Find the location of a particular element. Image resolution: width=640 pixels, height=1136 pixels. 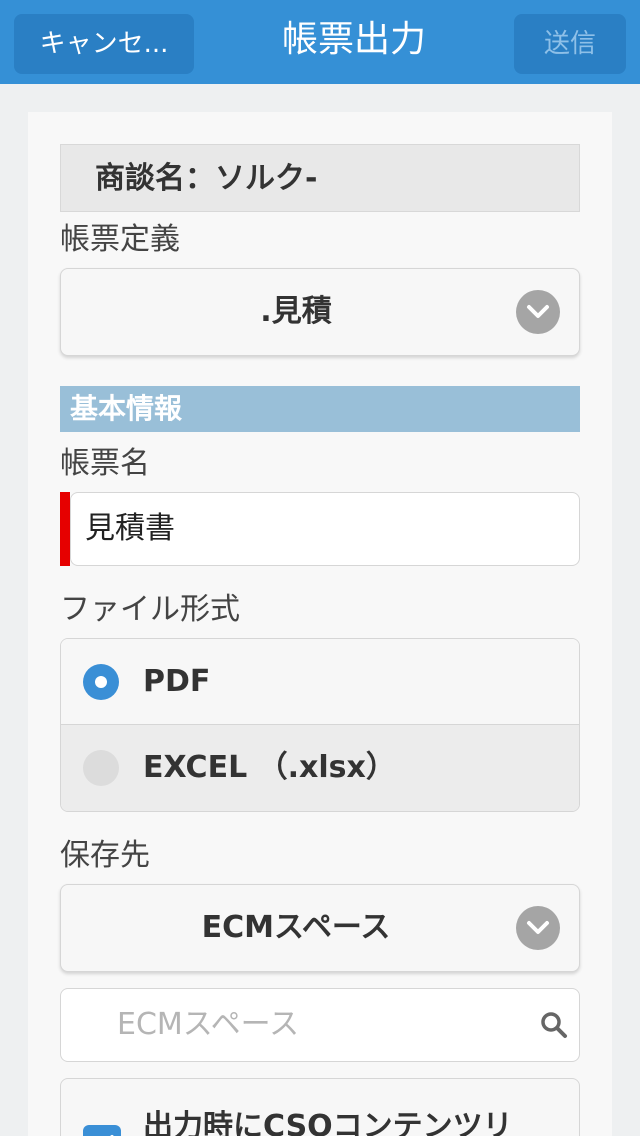

deal-name-banner: 商談名：ソルク- is located at coordinates (320, 178).